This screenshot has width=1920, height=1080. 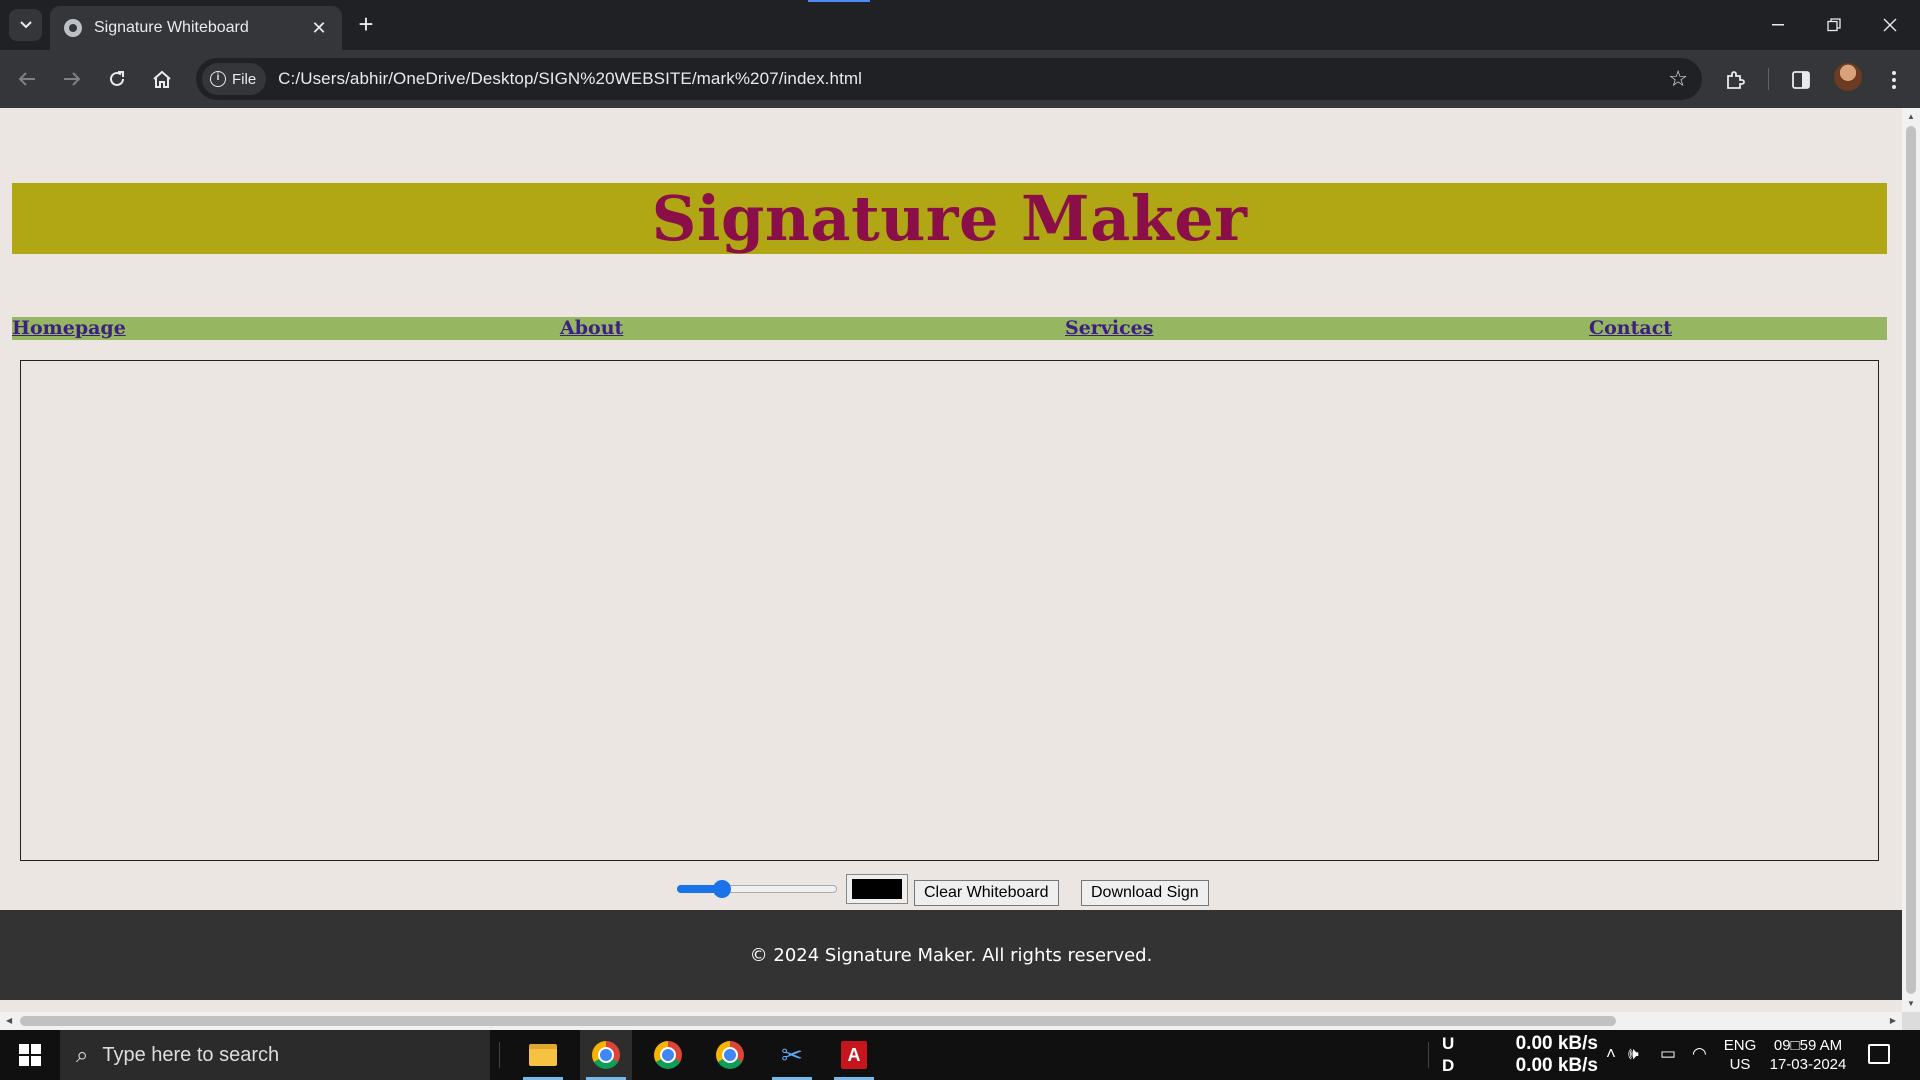 What do you see at coordinates (960, 25) in the screenshot?
I see `tab-strip: Signature Whiteboard ✕ +` at bounding box center [960, 25].